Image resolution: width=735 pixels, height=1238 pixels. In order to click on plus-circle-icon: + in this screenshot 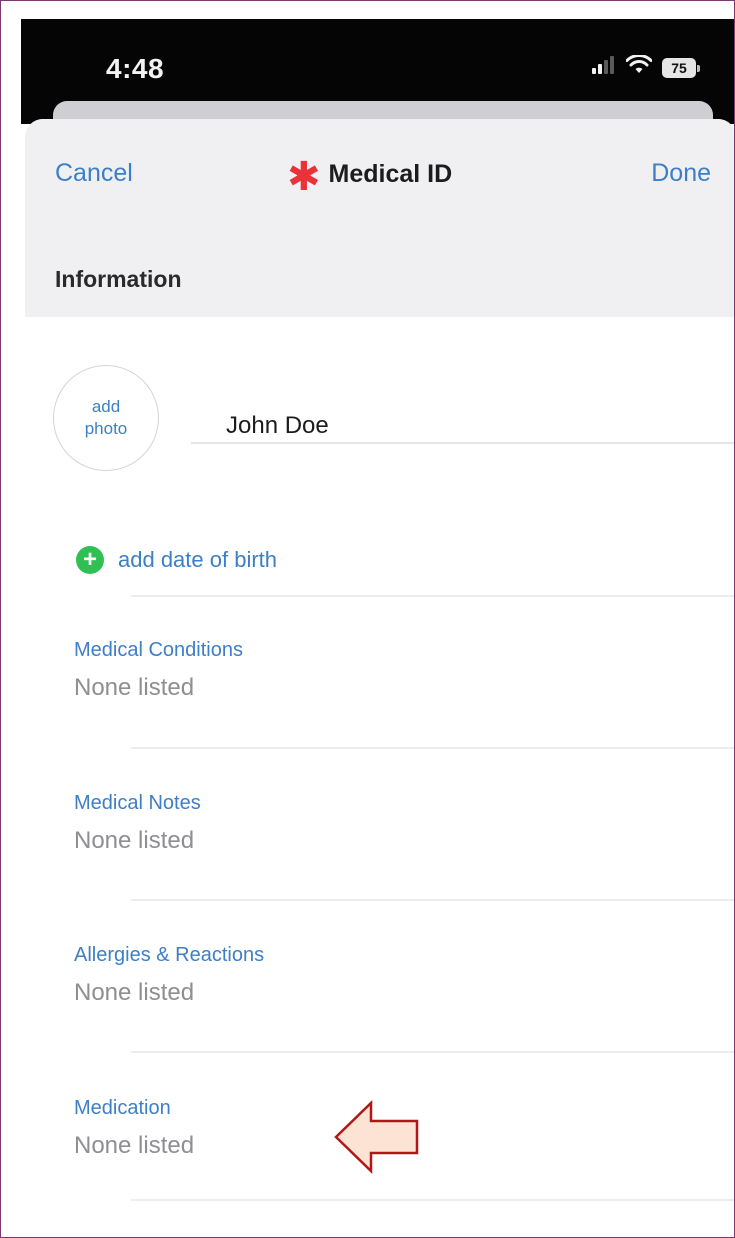, I will do `click(90, 560)`.